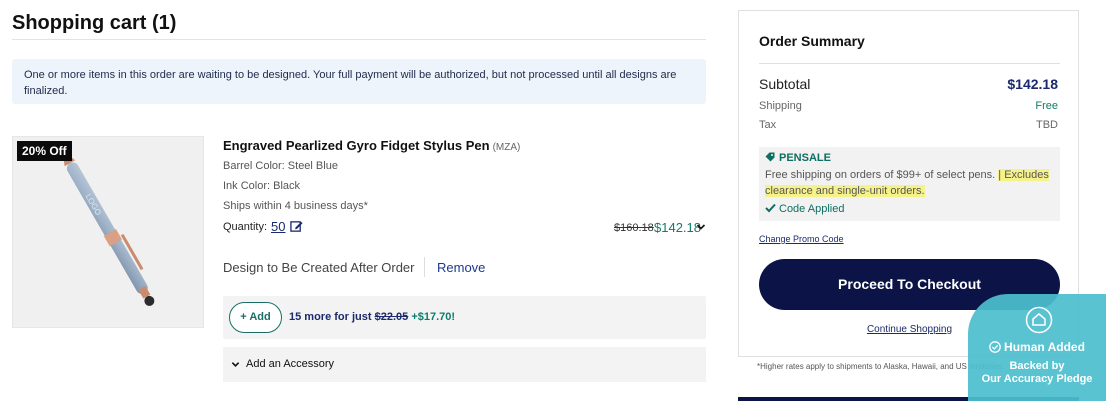 The height and width of the screenshot is (401, 1106). Describe the element at coordinates (1044, 347) in the screenshot. I see `human-added-text: Human Added` at that location.